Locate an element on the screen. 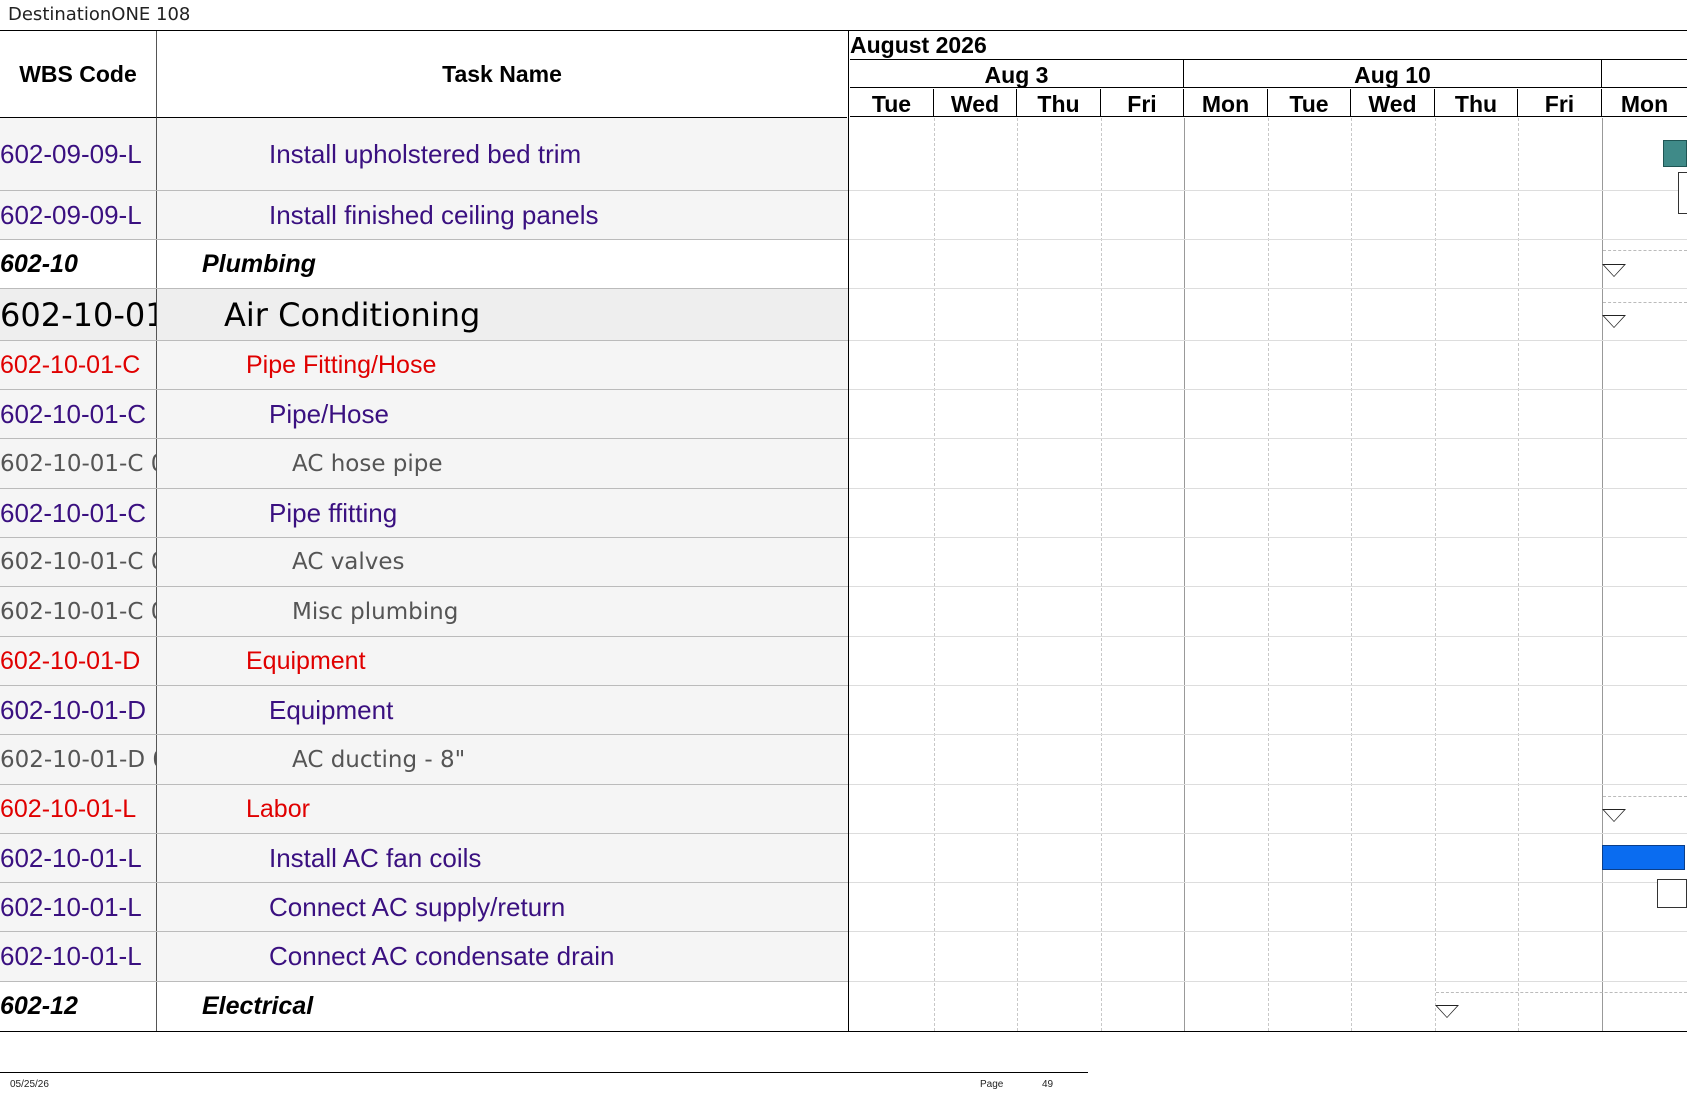 This screenshot has width=1687, height=1097. timescale-week: Aug 10 is located at coordinates (1393, 74).